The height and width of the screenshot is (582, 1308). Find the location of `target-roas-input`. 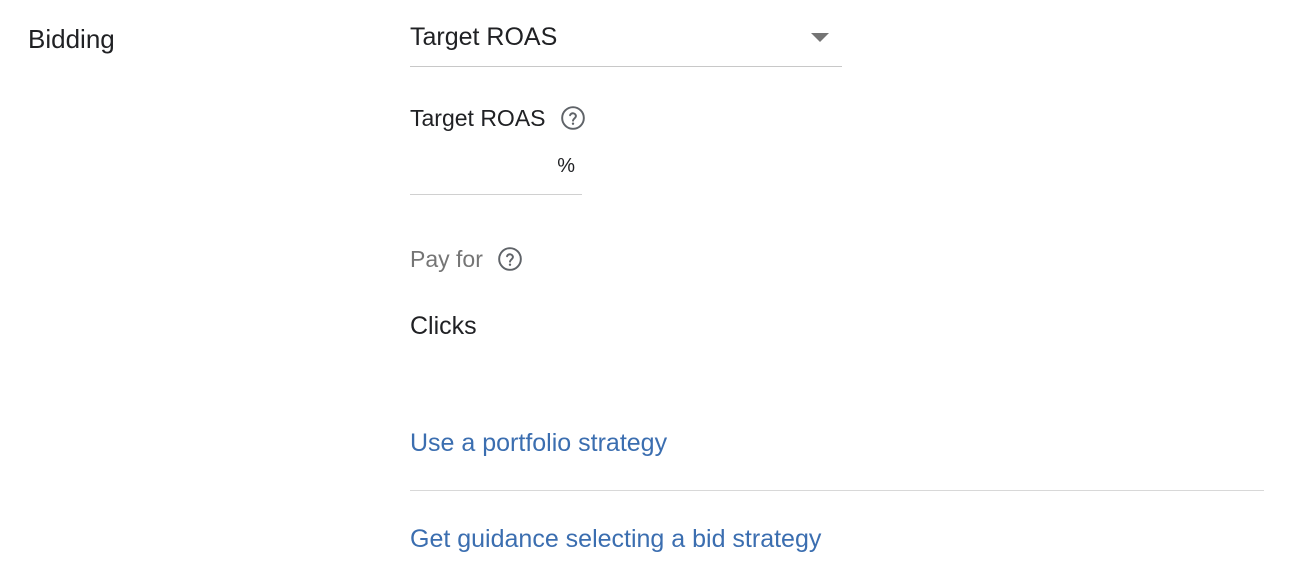

target-roas-input is located at coordinates (480, 168).